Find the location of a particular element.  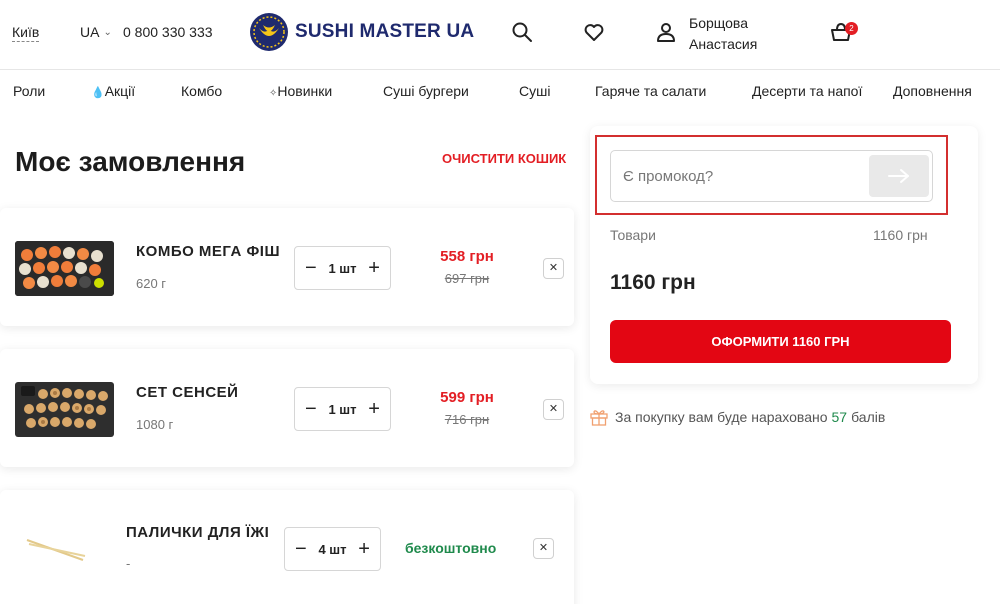

item-old-price: 697 грн is located at coordinates (467, 278).